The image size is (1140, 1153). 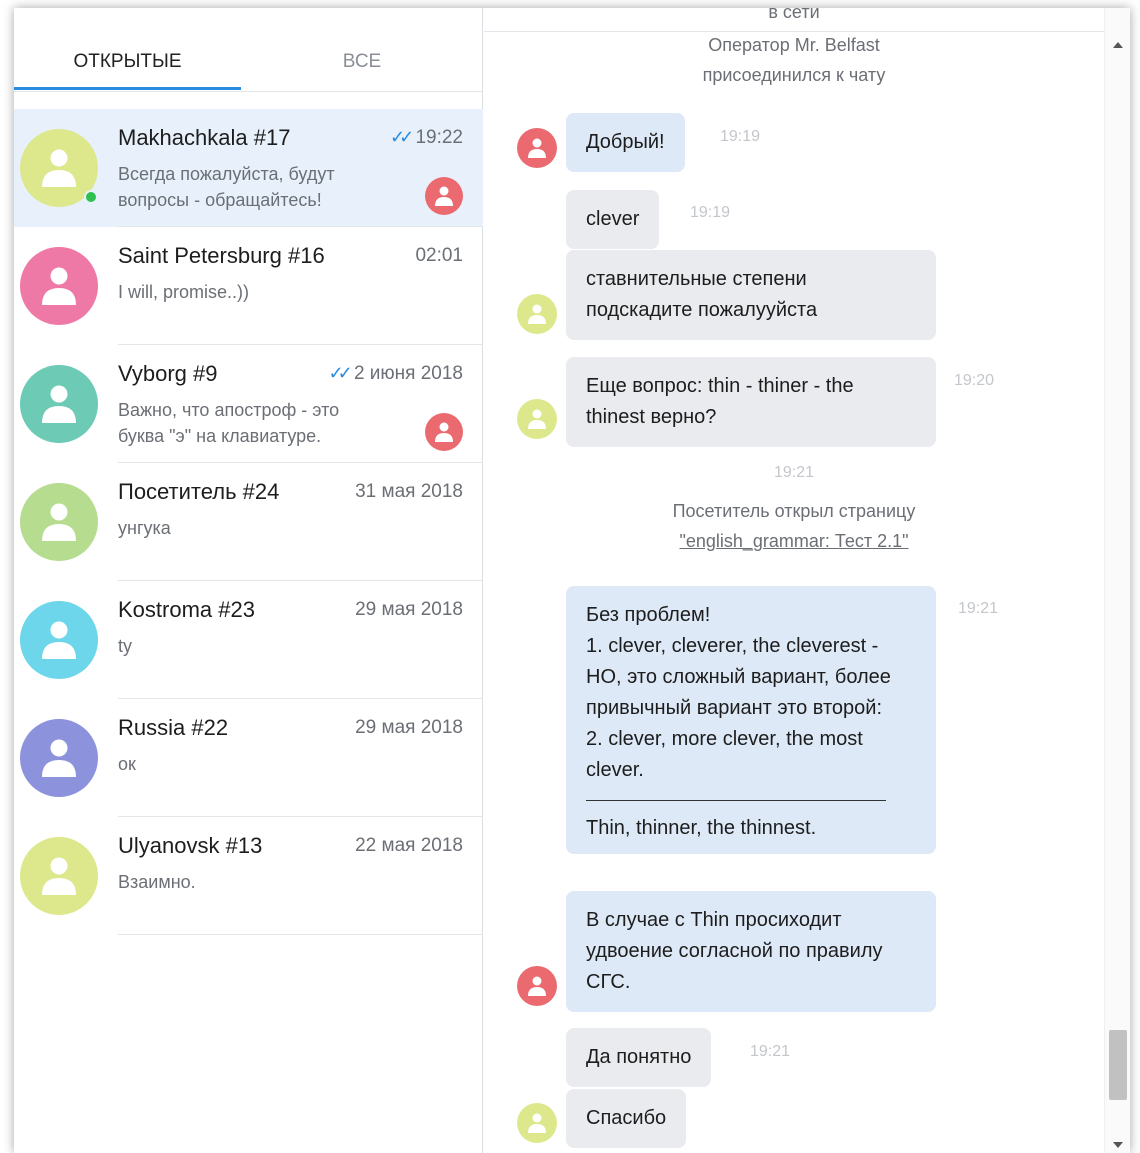 I want to click on system-event-time: 19:21, so click(x=794, y=472).